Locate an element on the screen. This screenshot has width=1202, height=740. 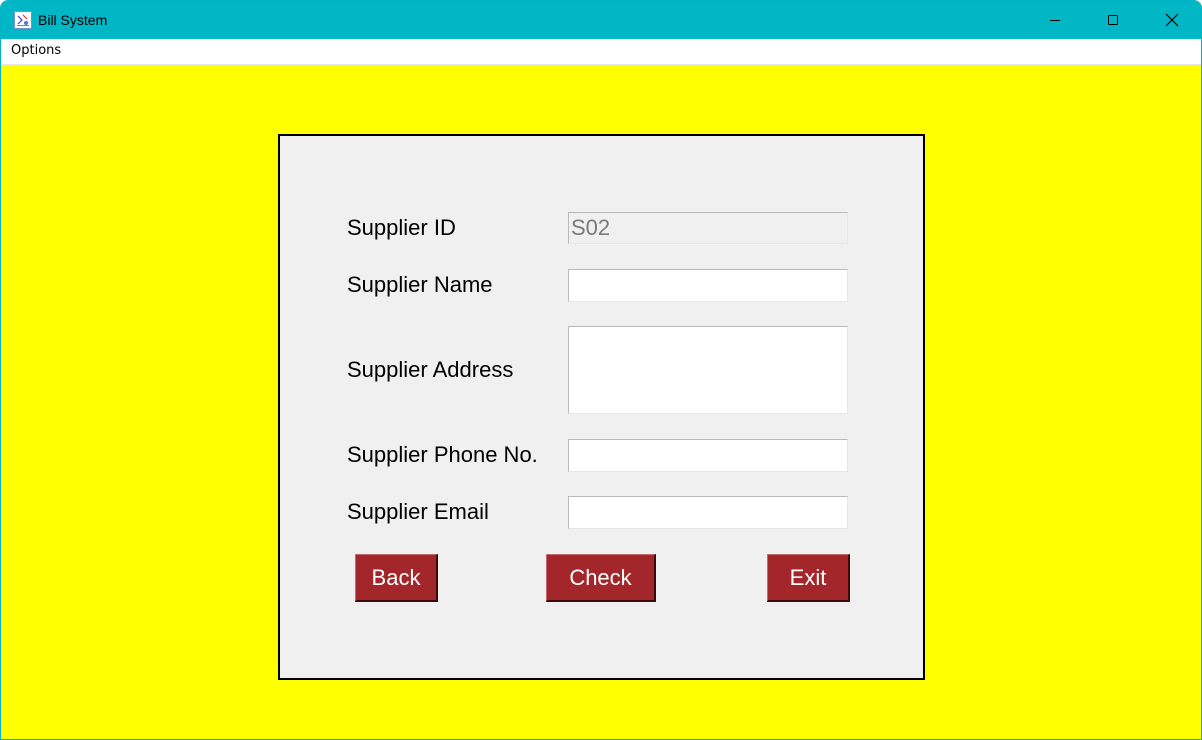
close-button is located at coordinates (1172, 20).